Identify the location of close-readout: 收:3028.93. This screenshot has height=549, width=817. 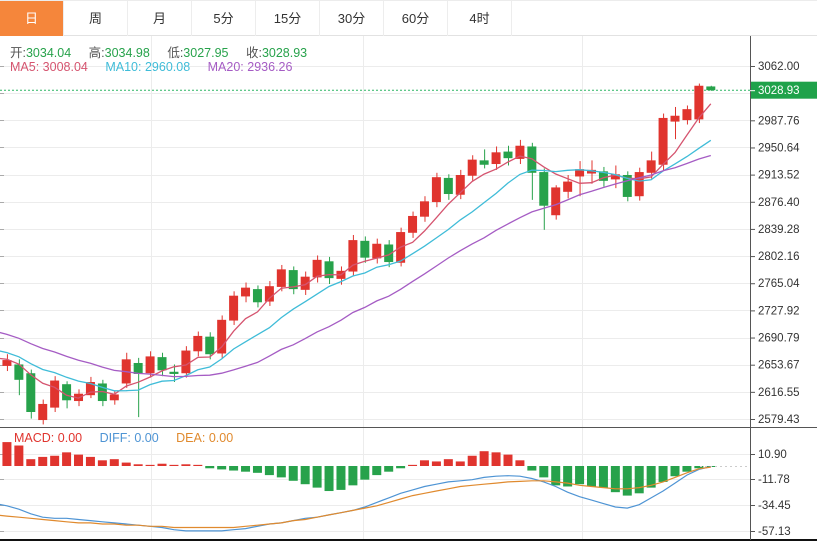
(276, 53).